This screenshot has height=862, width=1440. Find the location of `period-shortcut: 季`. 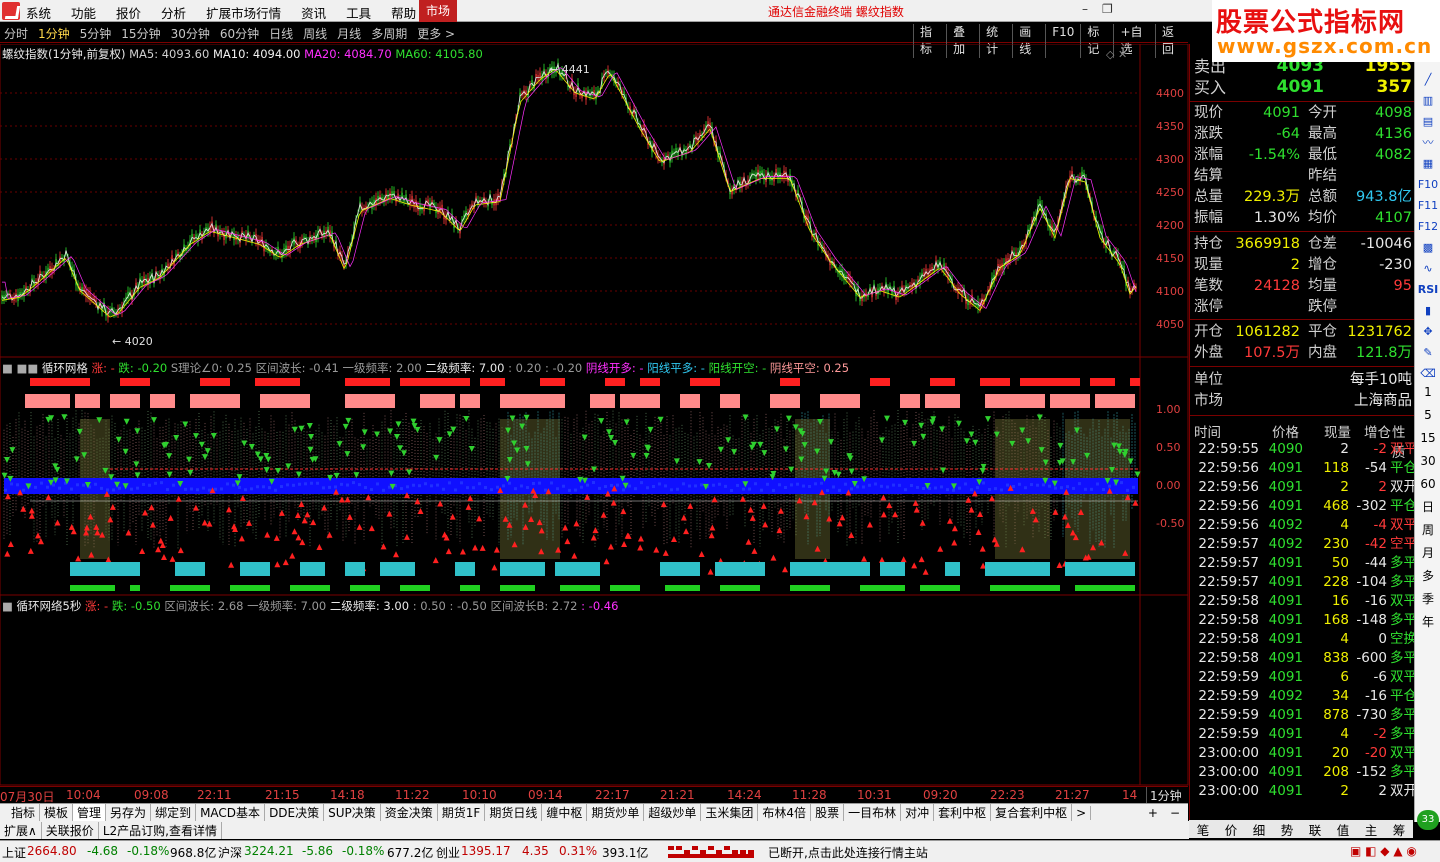

period-shortcut: 季 is located at coordinates (1428, 599).